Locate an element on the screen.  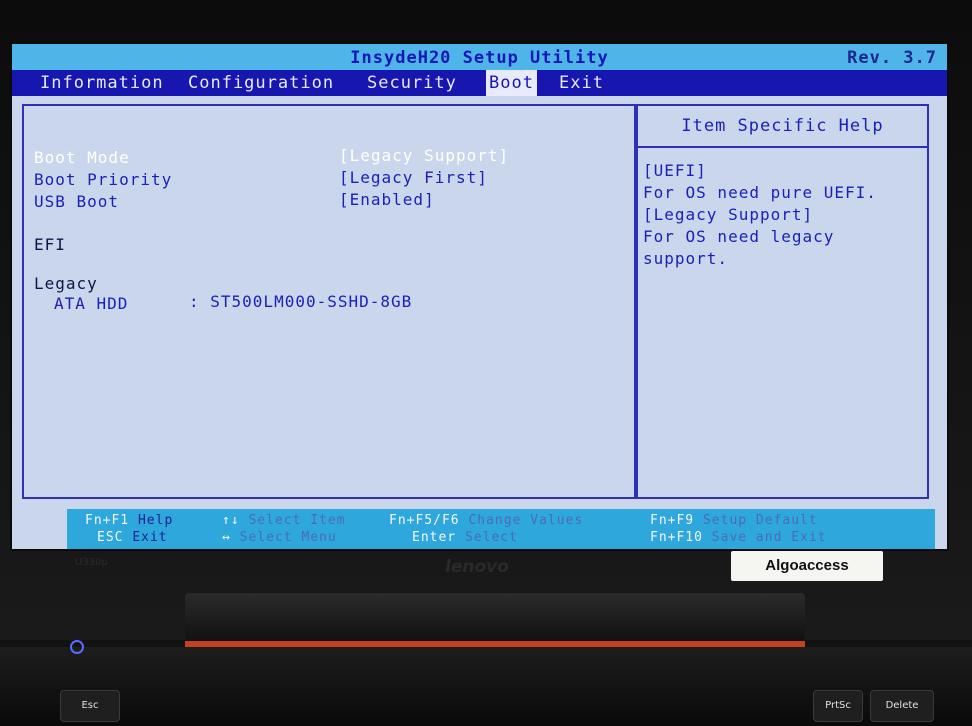
power-icon is located at coordinates (77, 647).